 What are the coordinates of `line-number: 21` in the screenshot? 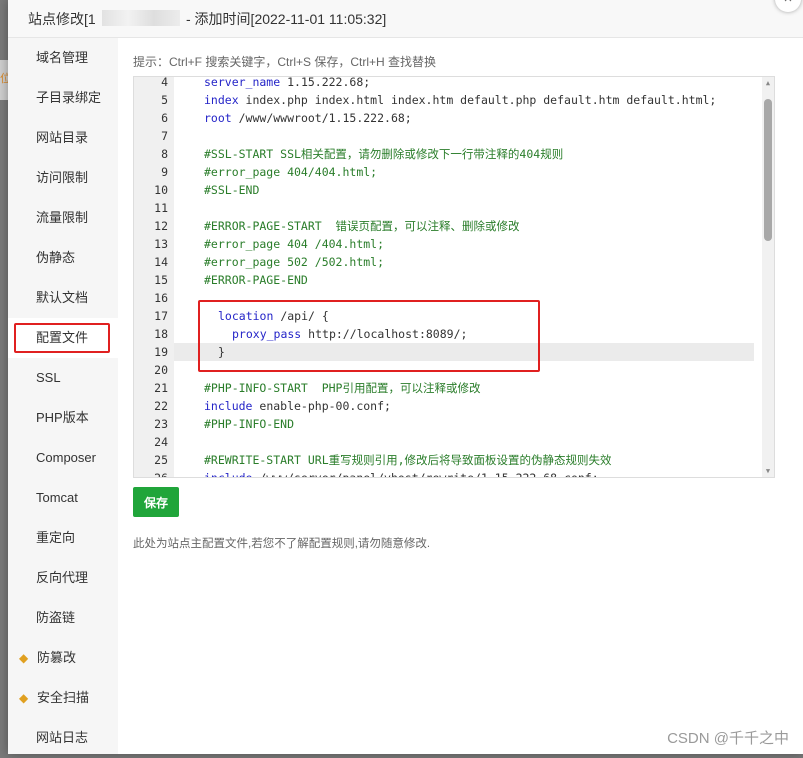 It's located at (161, 388).